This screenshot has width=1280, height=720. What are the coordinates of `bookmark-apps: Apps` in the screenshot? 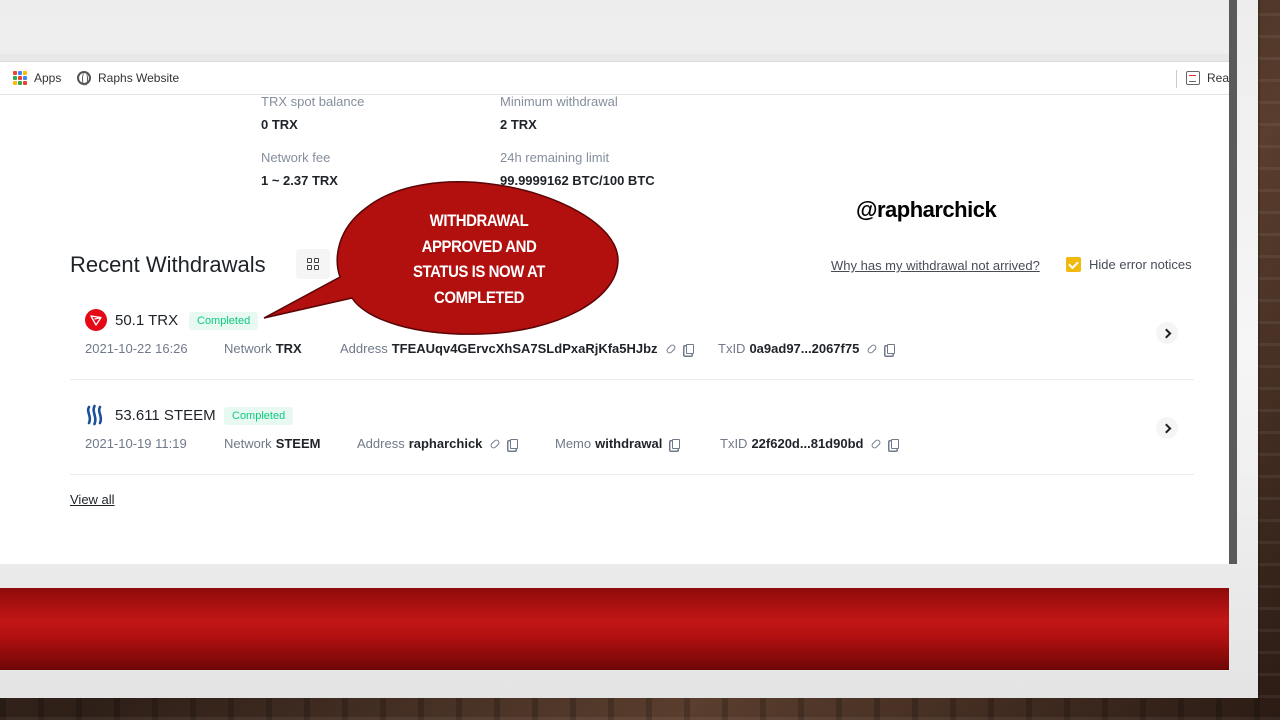 It's located at (37, 78).